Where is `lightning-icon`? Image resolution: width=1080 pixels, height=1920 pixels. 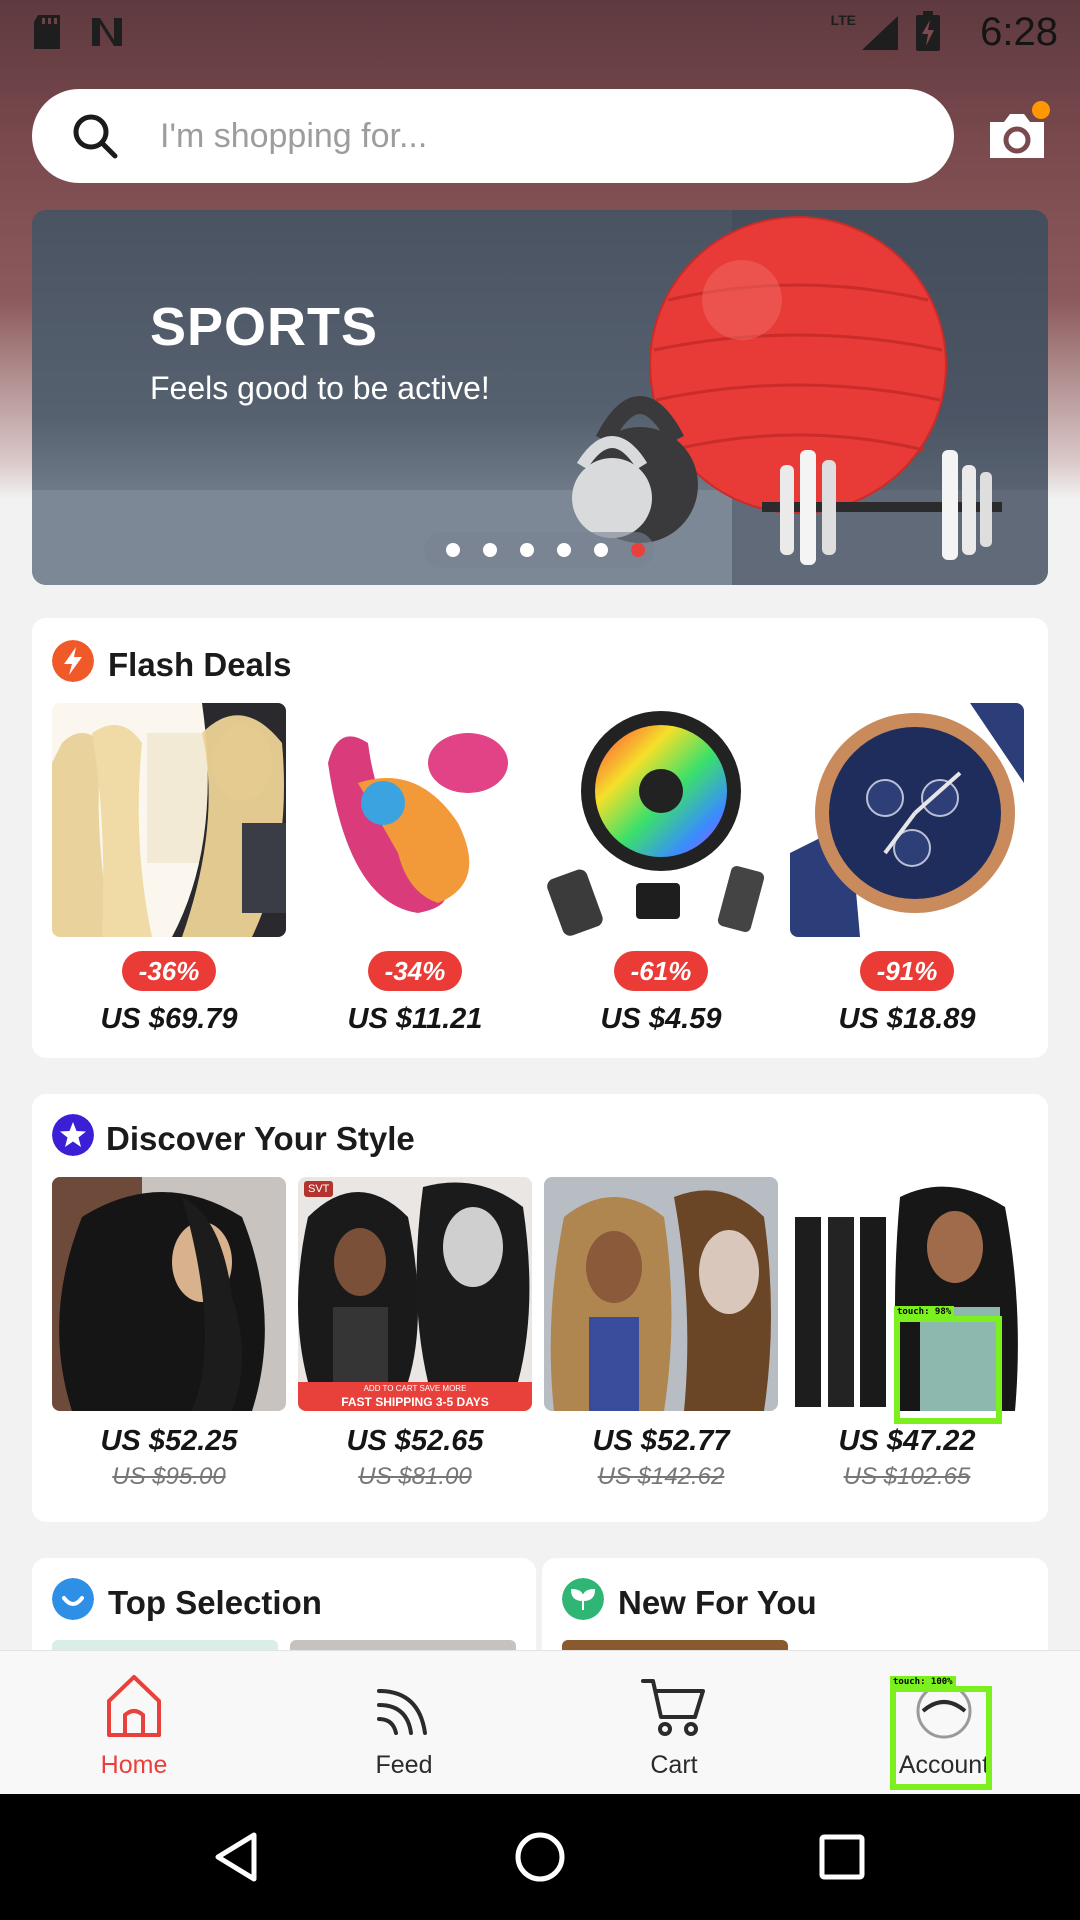
lightning-icon is located at coordinates (73, 661).